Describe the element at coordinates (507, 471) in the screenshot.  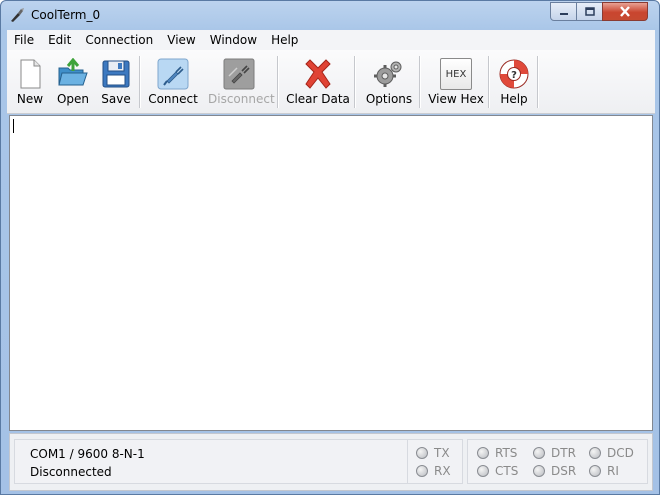
I see `cts-label: CTS` at that location.